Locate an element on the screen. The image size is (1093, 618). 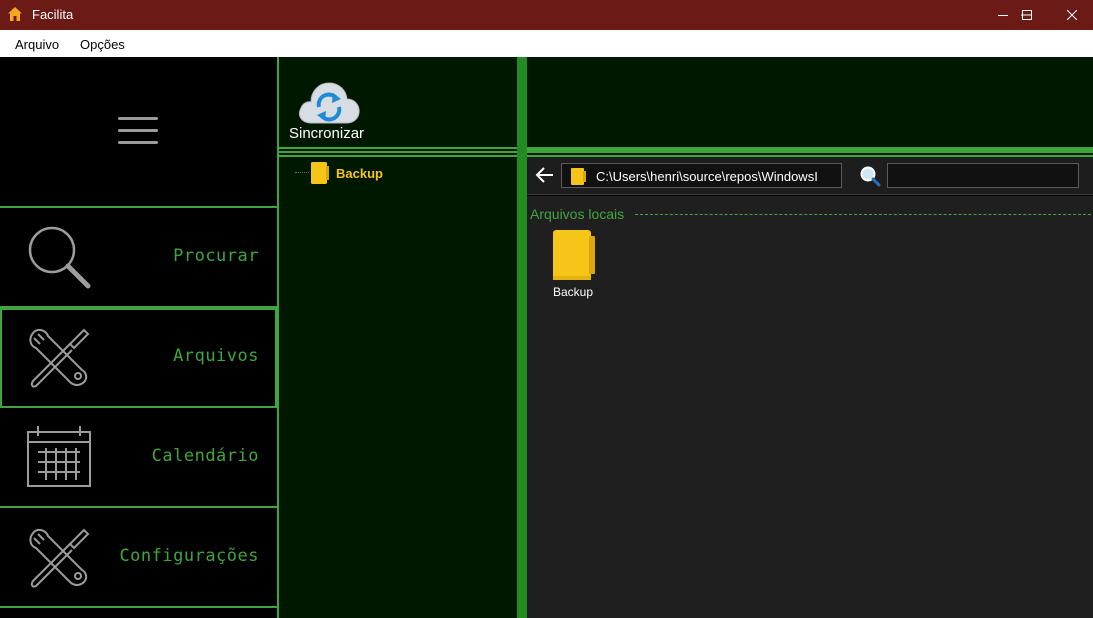
hamburger-icon is located at coordinates (138, 132).